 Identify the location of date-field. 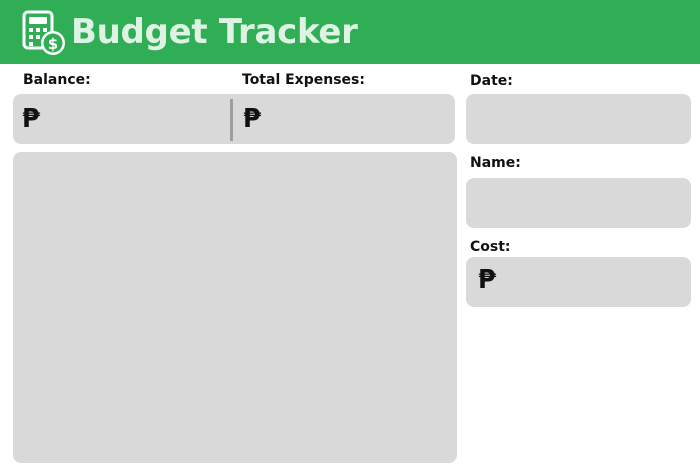
(578, 119).